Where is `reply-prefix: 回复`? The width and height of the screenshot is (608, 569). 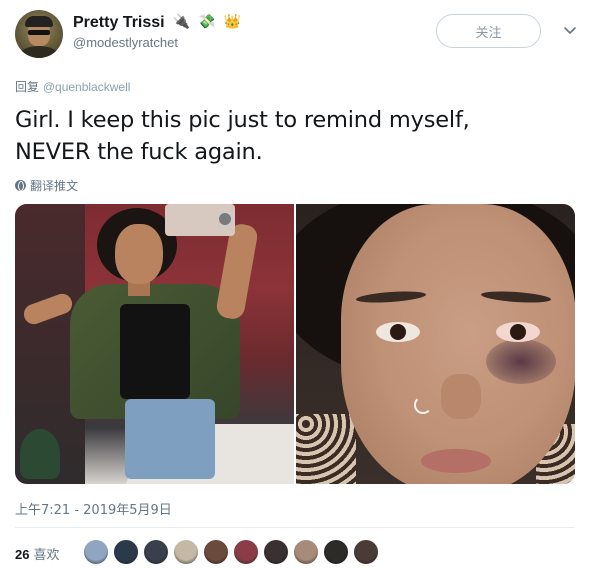 reply-prefix: 回复 is located at coordinates (27, 87).